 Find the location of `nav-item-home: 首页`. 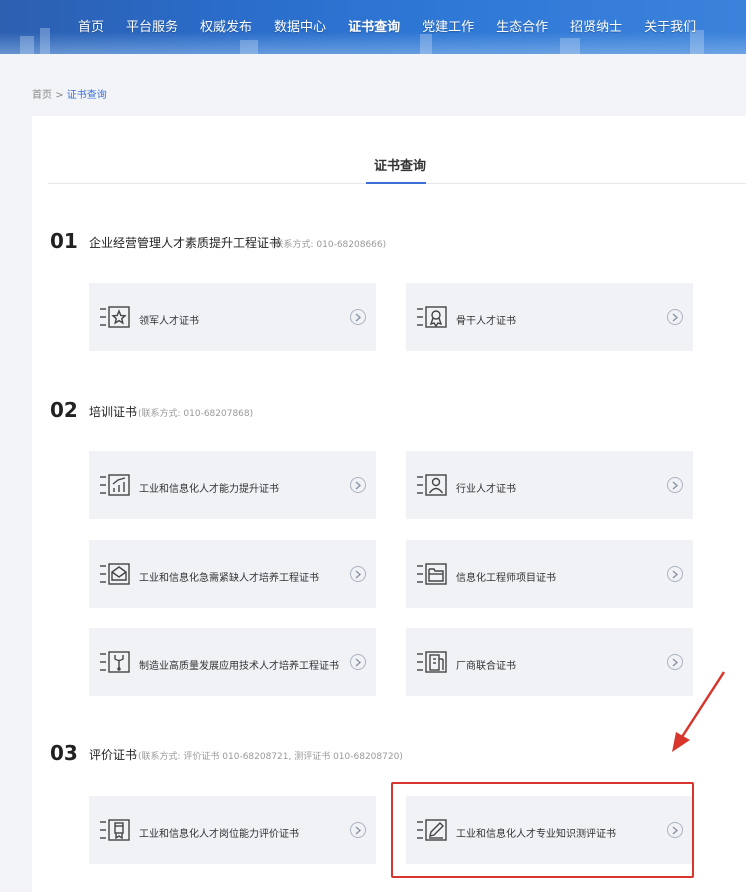

nav-item-home: 首页 is located at coordinates (91, 25).